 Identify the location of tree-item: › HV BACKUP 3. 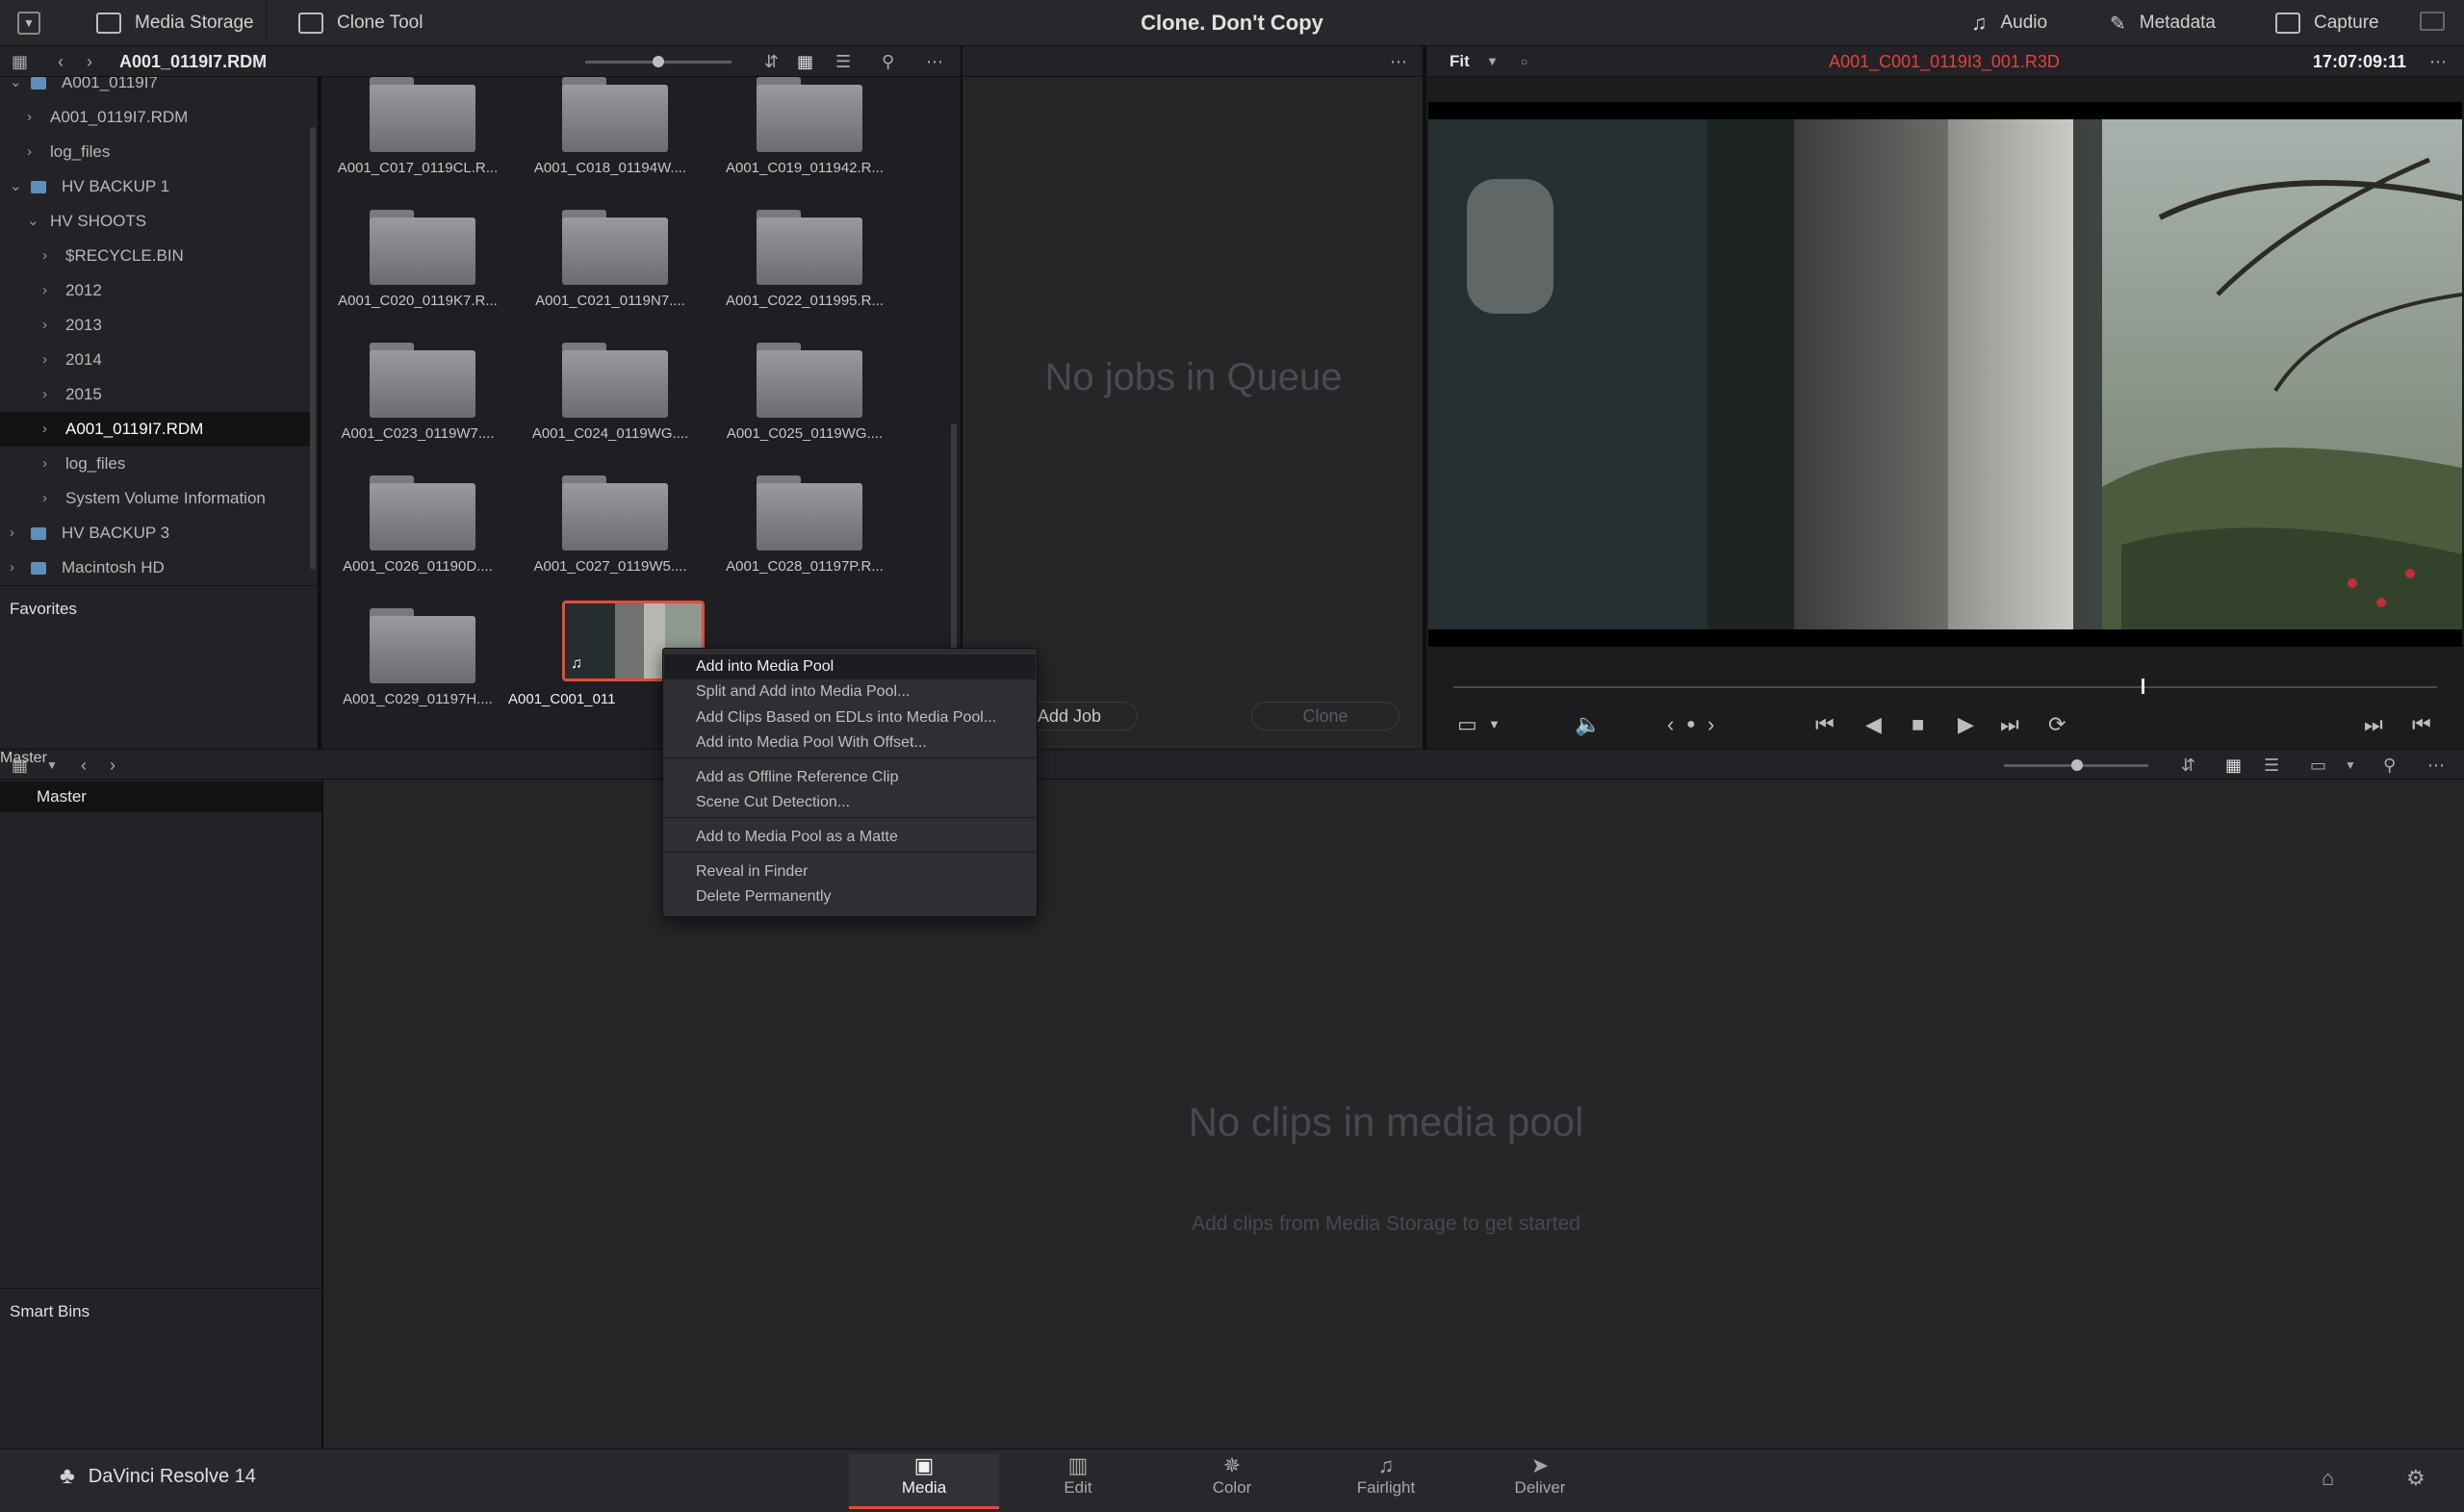
(155, 533).